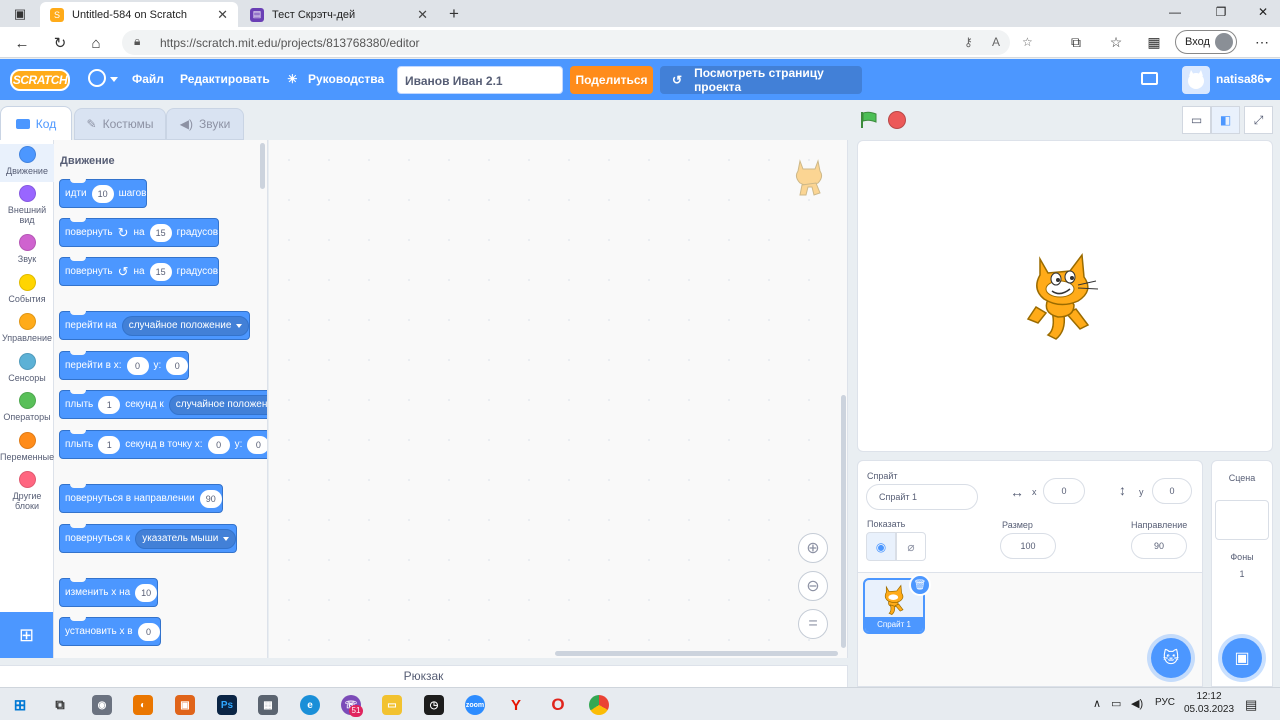 The height and width of the screenshot is (720, 1280). What do you see at coordinates (27, 328) in the screenshot?
I see `category-control: Управление` at bounding box center [27, 328].